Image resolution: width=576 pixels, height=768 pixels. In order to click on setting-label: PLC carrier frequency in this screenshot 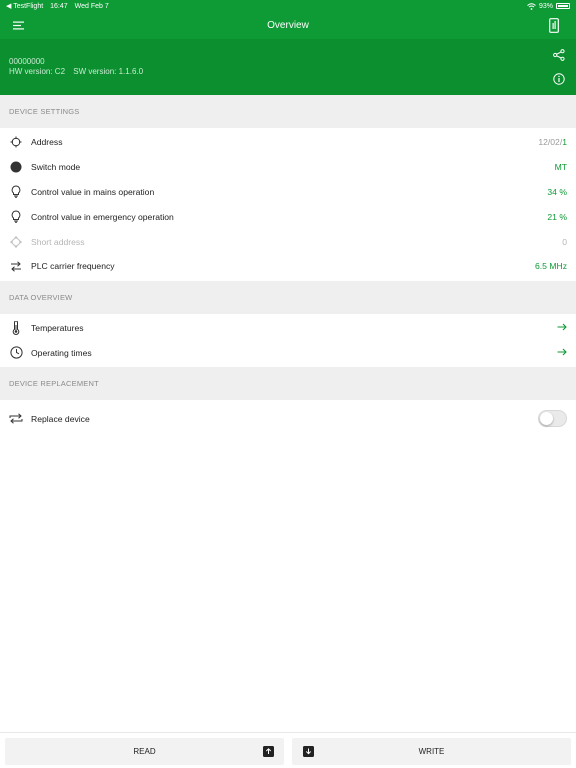, I will do `click(73, 266)`.